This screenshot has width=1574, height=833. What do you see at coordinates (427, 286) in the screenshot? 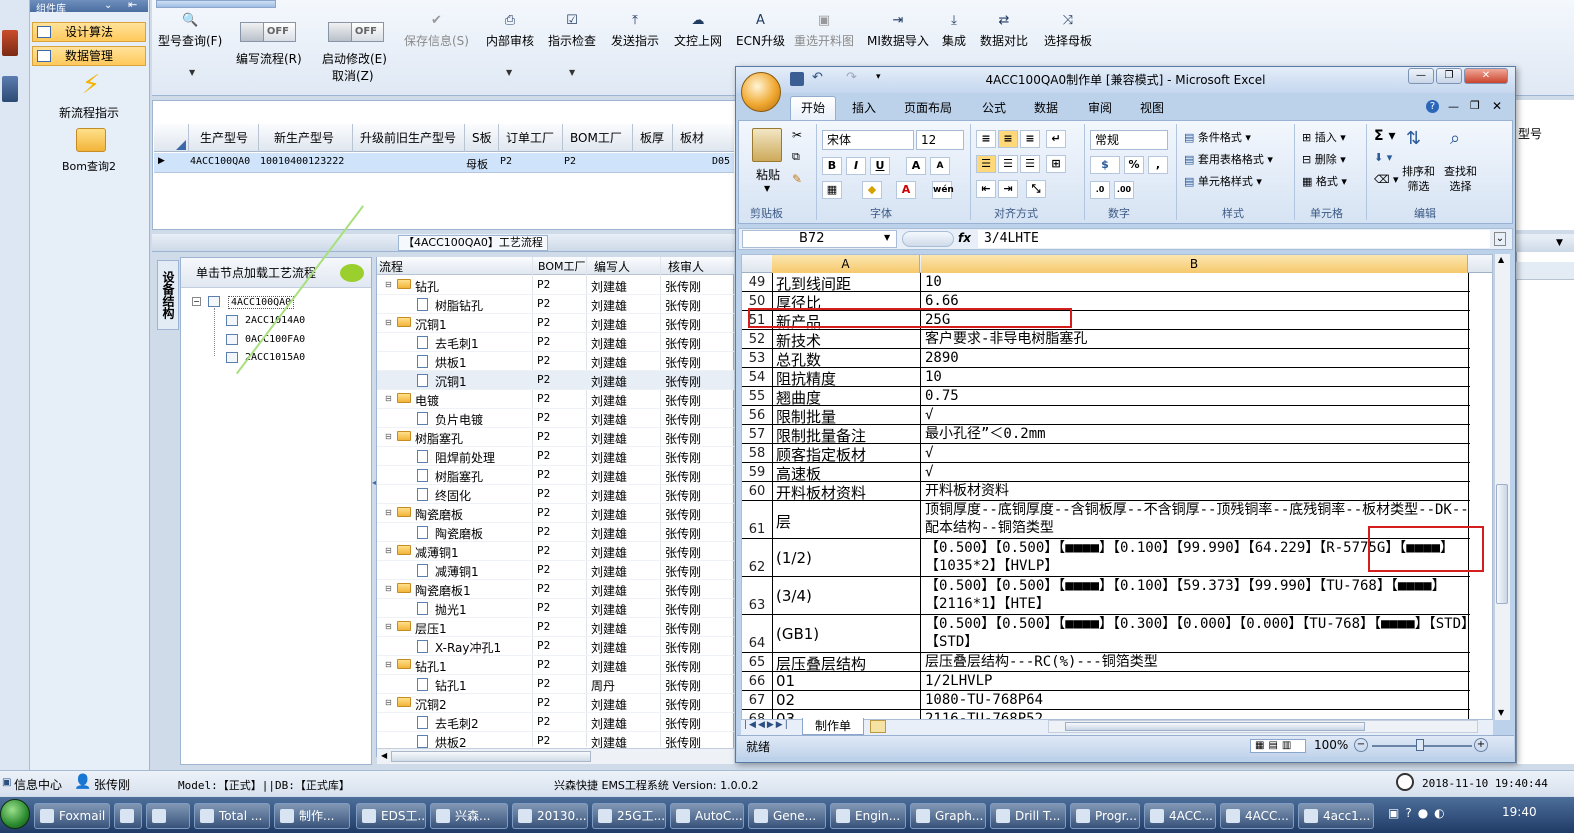
I see `cell: 钻孔` at bounding box center [427, 286].